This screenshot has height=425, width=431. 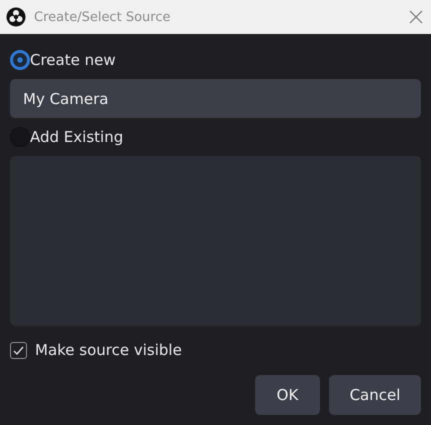 What do you see at coordinates (375, 395) in the screenshot?
I see `cancel-button: Cancel` at bounding box center [375, 395].